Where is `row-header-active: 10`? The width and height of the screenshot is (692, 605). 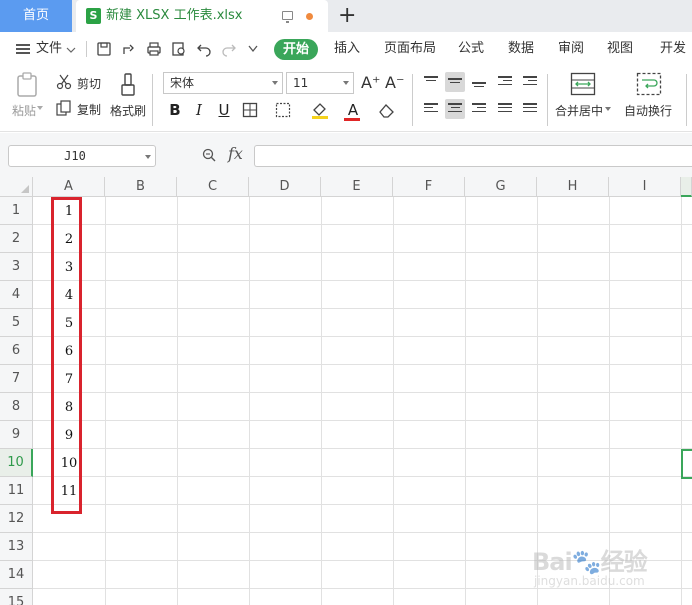
row-header-active: 10 is located at coordinates (16, 463).